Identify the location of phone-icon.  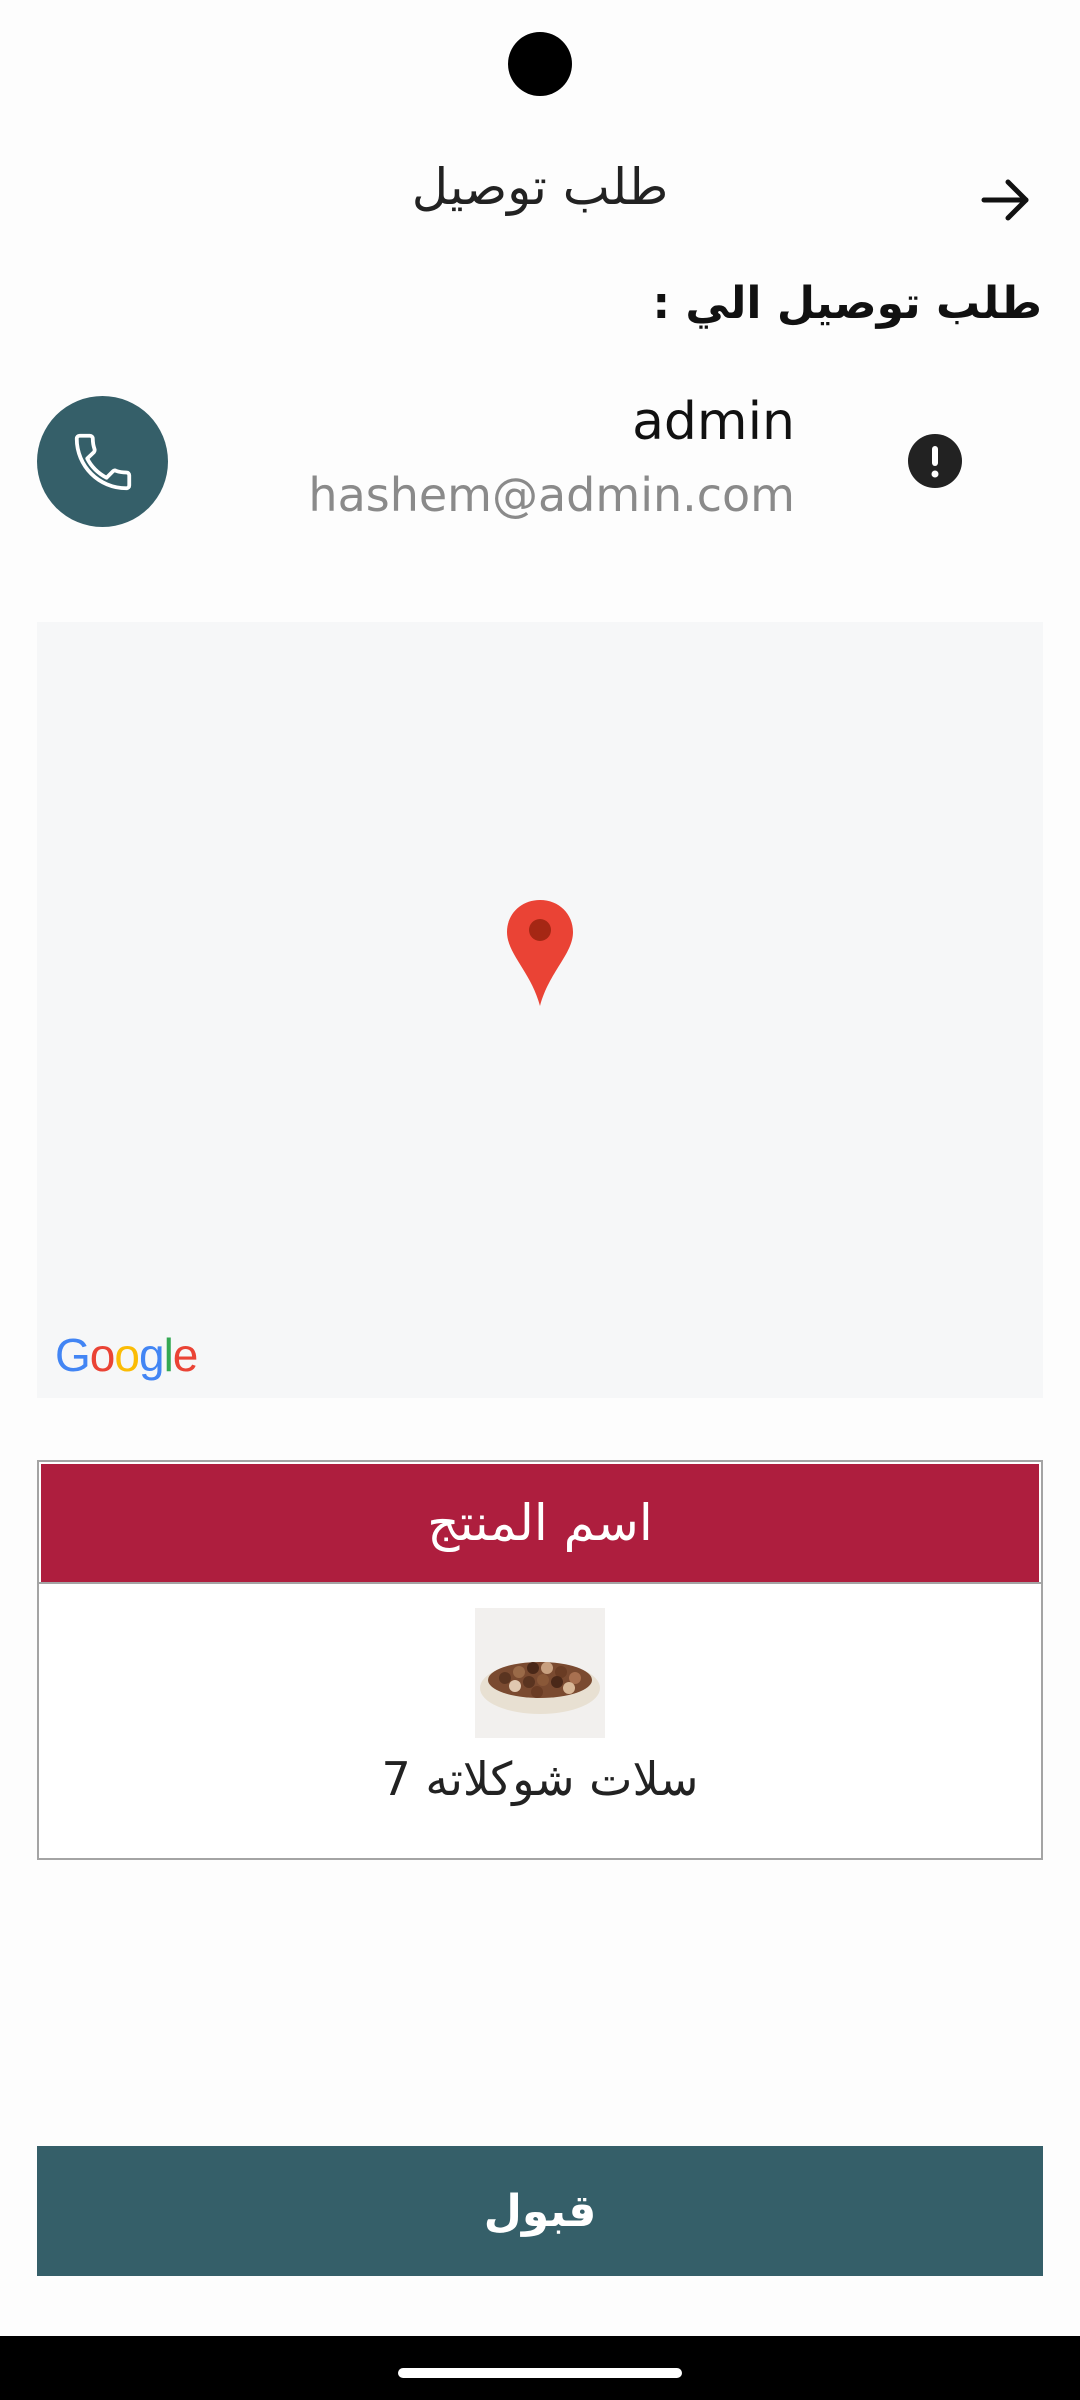
(102, 461).